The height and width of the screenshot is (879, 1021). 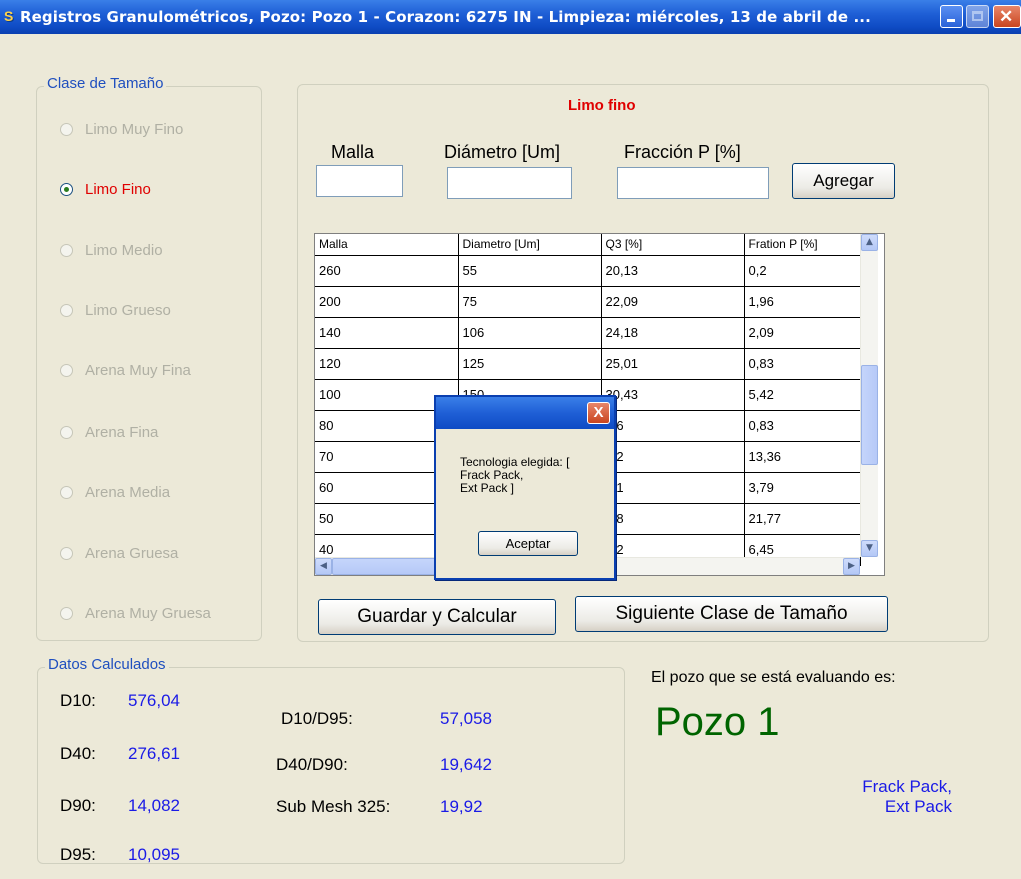 I want to click on d40-value: 276,61, so click(x=154, y=753).